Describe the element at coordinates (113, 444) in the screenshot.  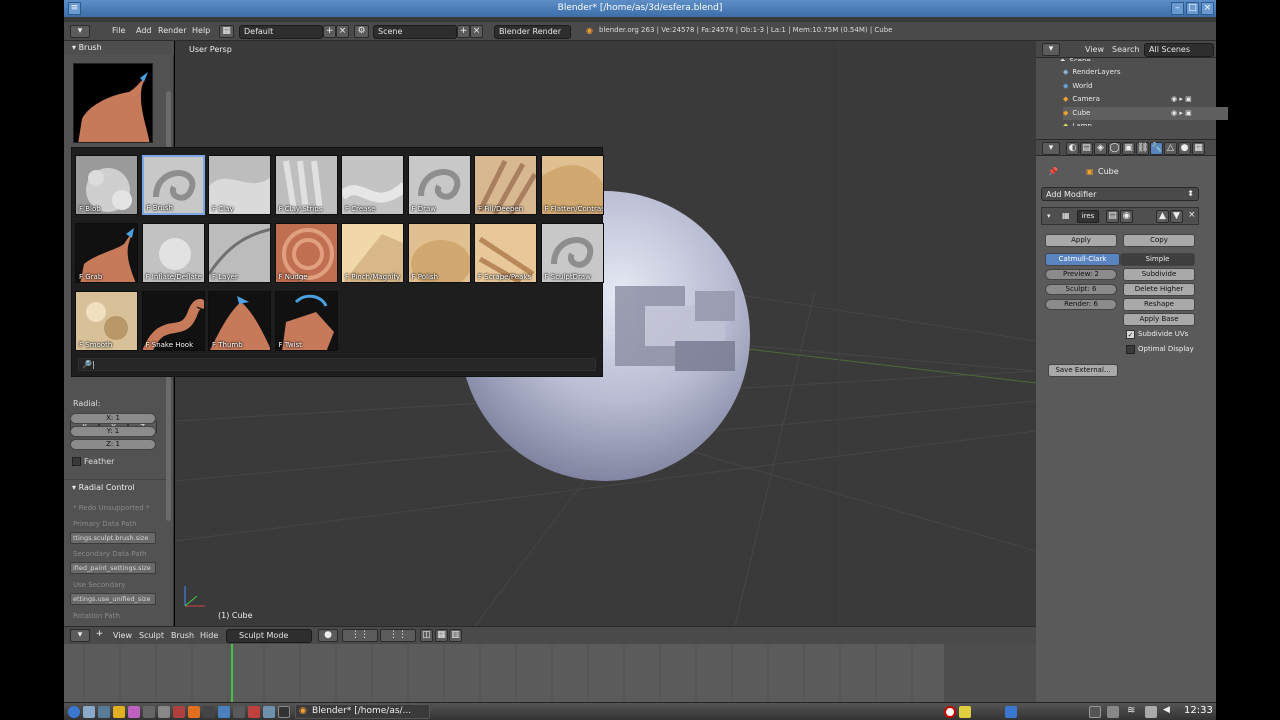
I see `radial-z-field: Z: 1` at that location.